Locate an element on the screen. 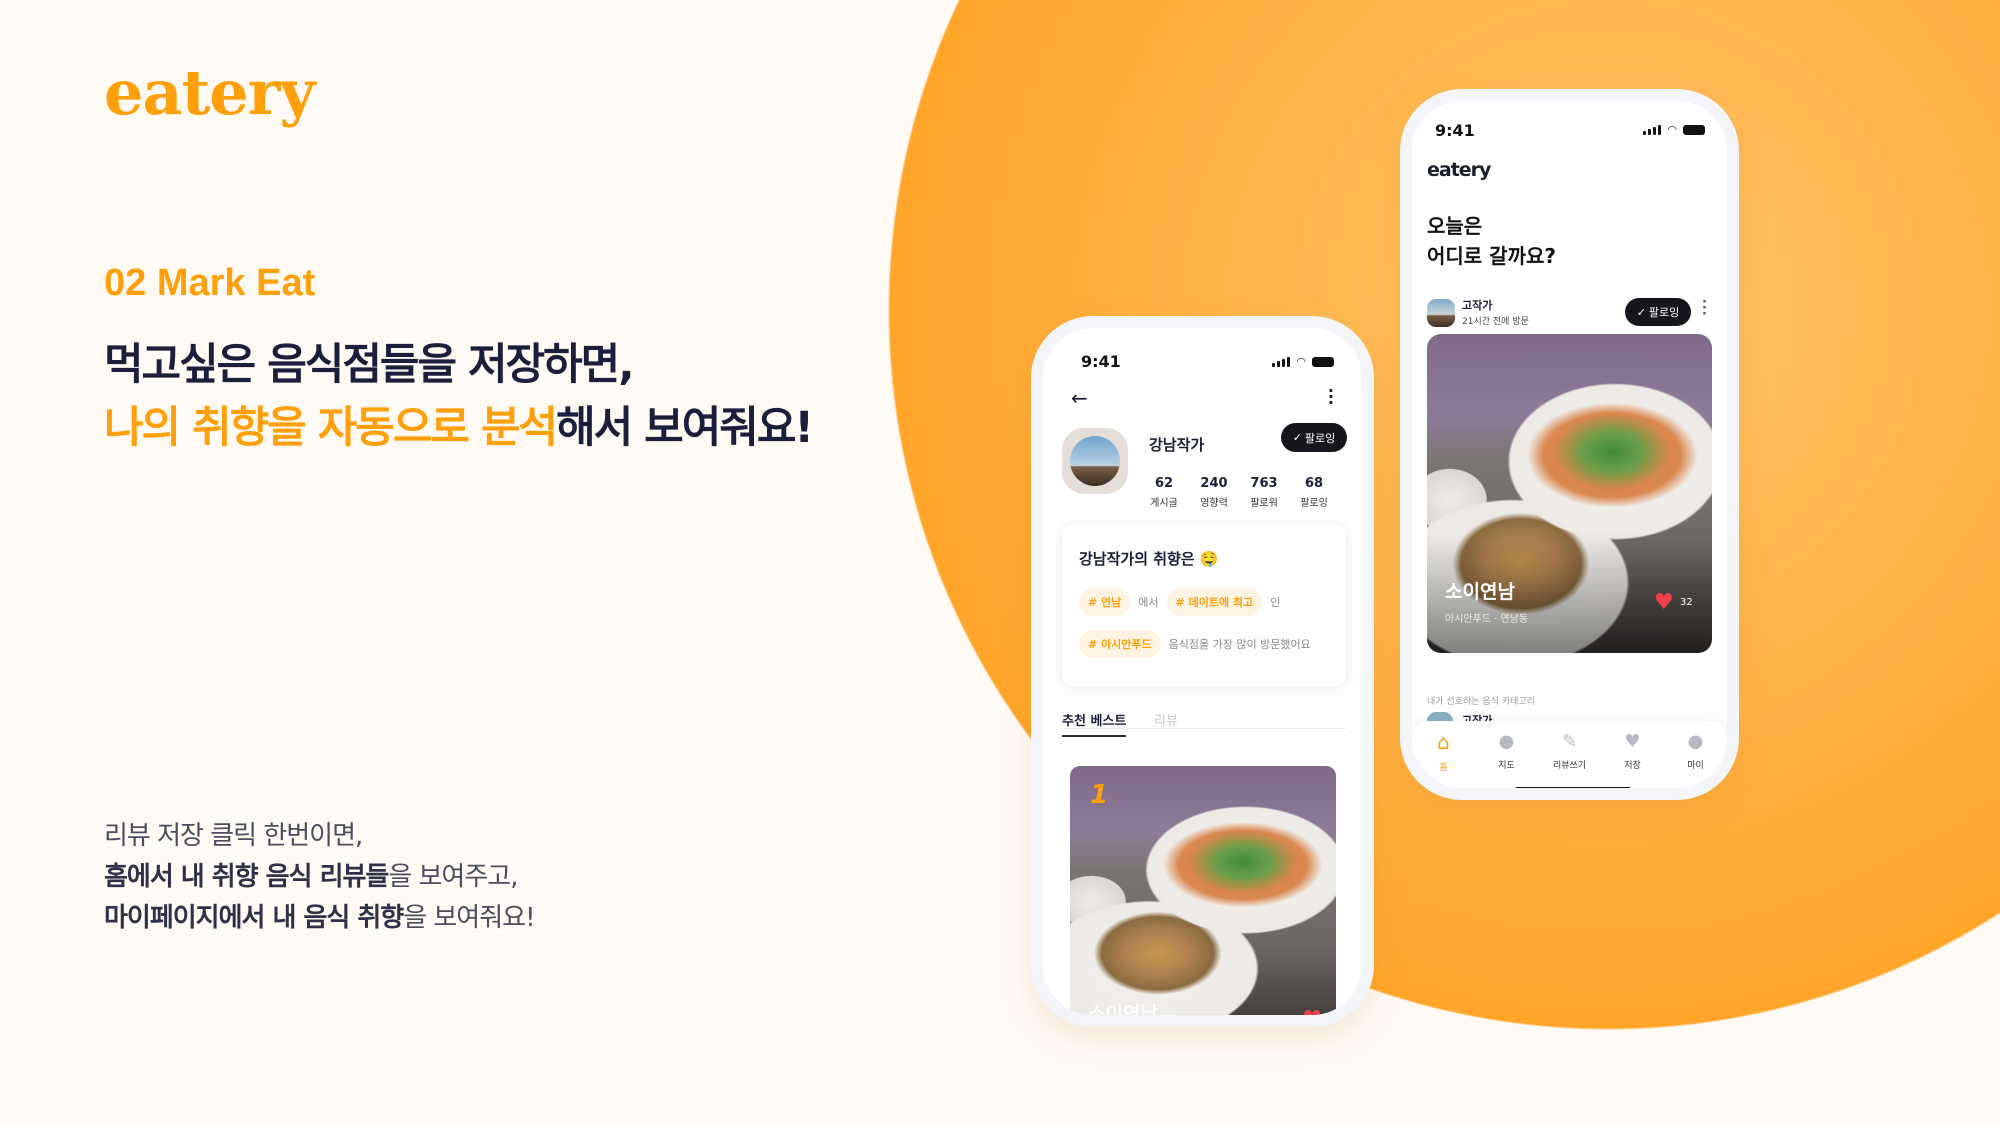  headline-accent: 나의 취향을 자동으로 분석 is located at coordinates (331, 428).